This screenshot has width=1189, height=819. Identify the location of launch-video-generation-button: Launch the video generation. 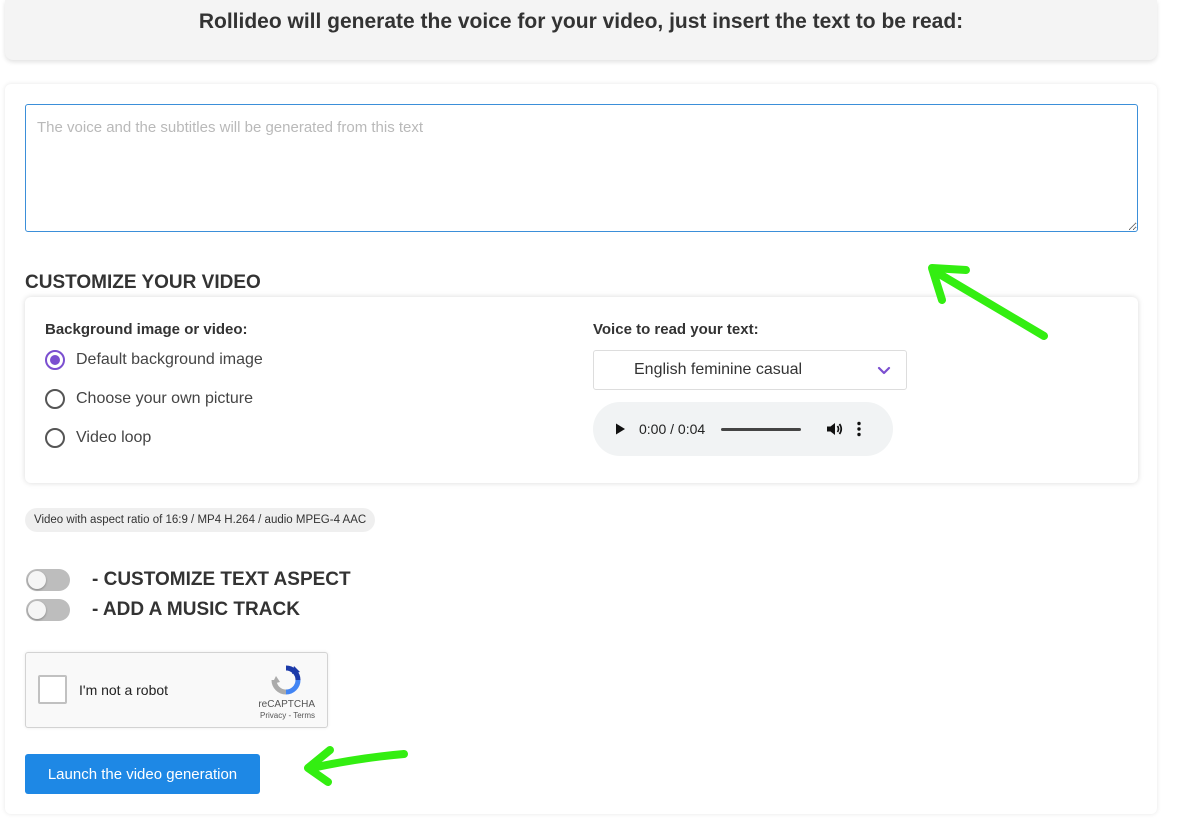
(142, 774).